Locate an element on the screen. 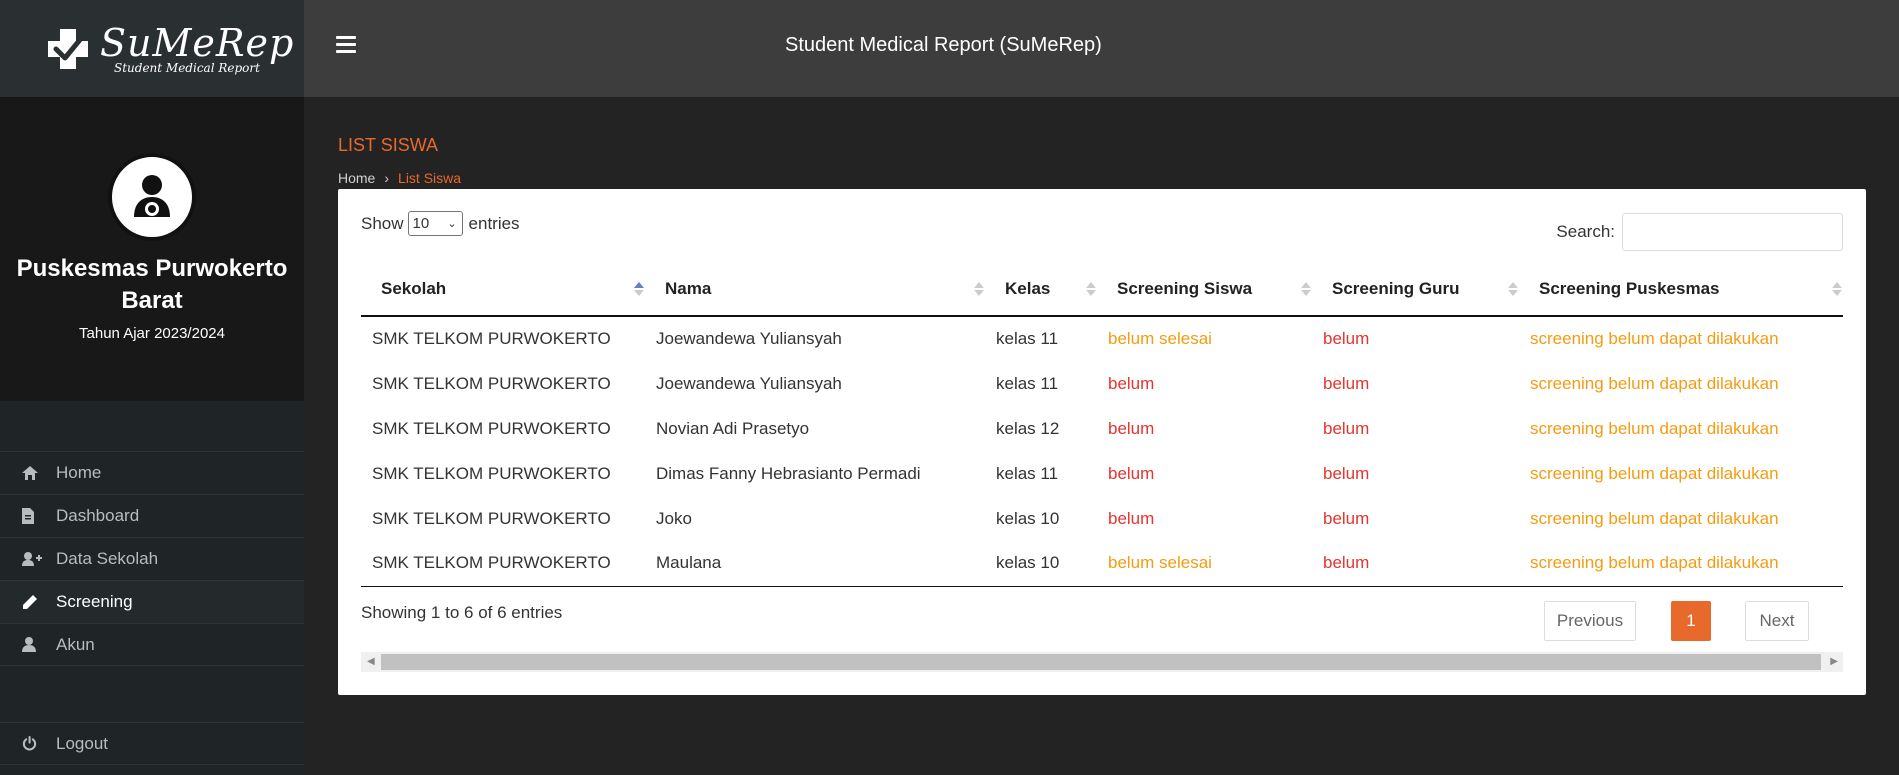 The width and height of the screenshot is (1899, 775). sidebar-item-dashboard: Dashboard is located at coordinates (152, 515).